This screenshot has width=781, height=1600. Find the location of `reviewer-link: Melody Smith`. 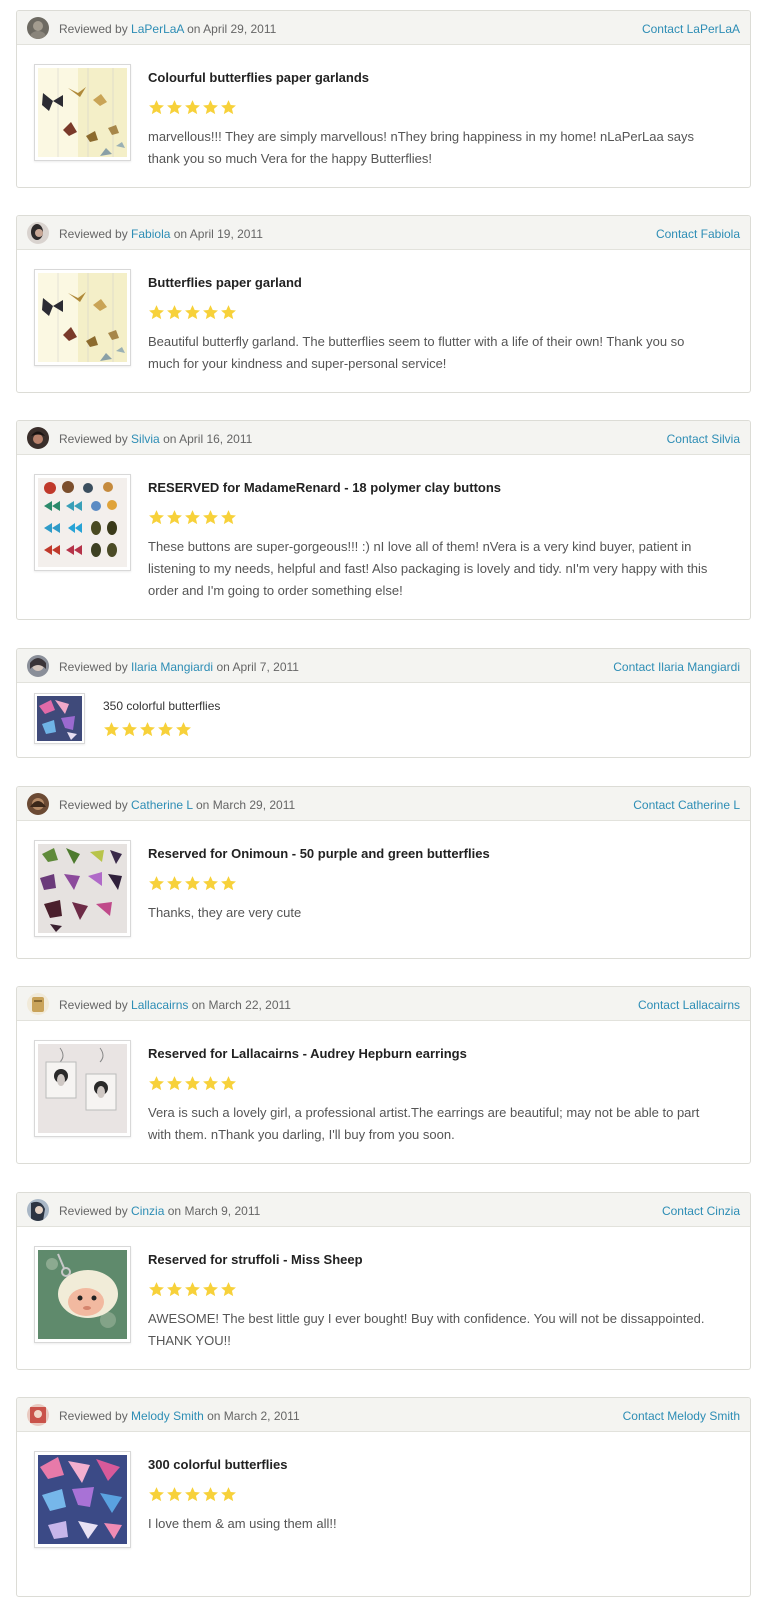

reviewer-link: Melody Smith is located at coordinates (167, 1416).